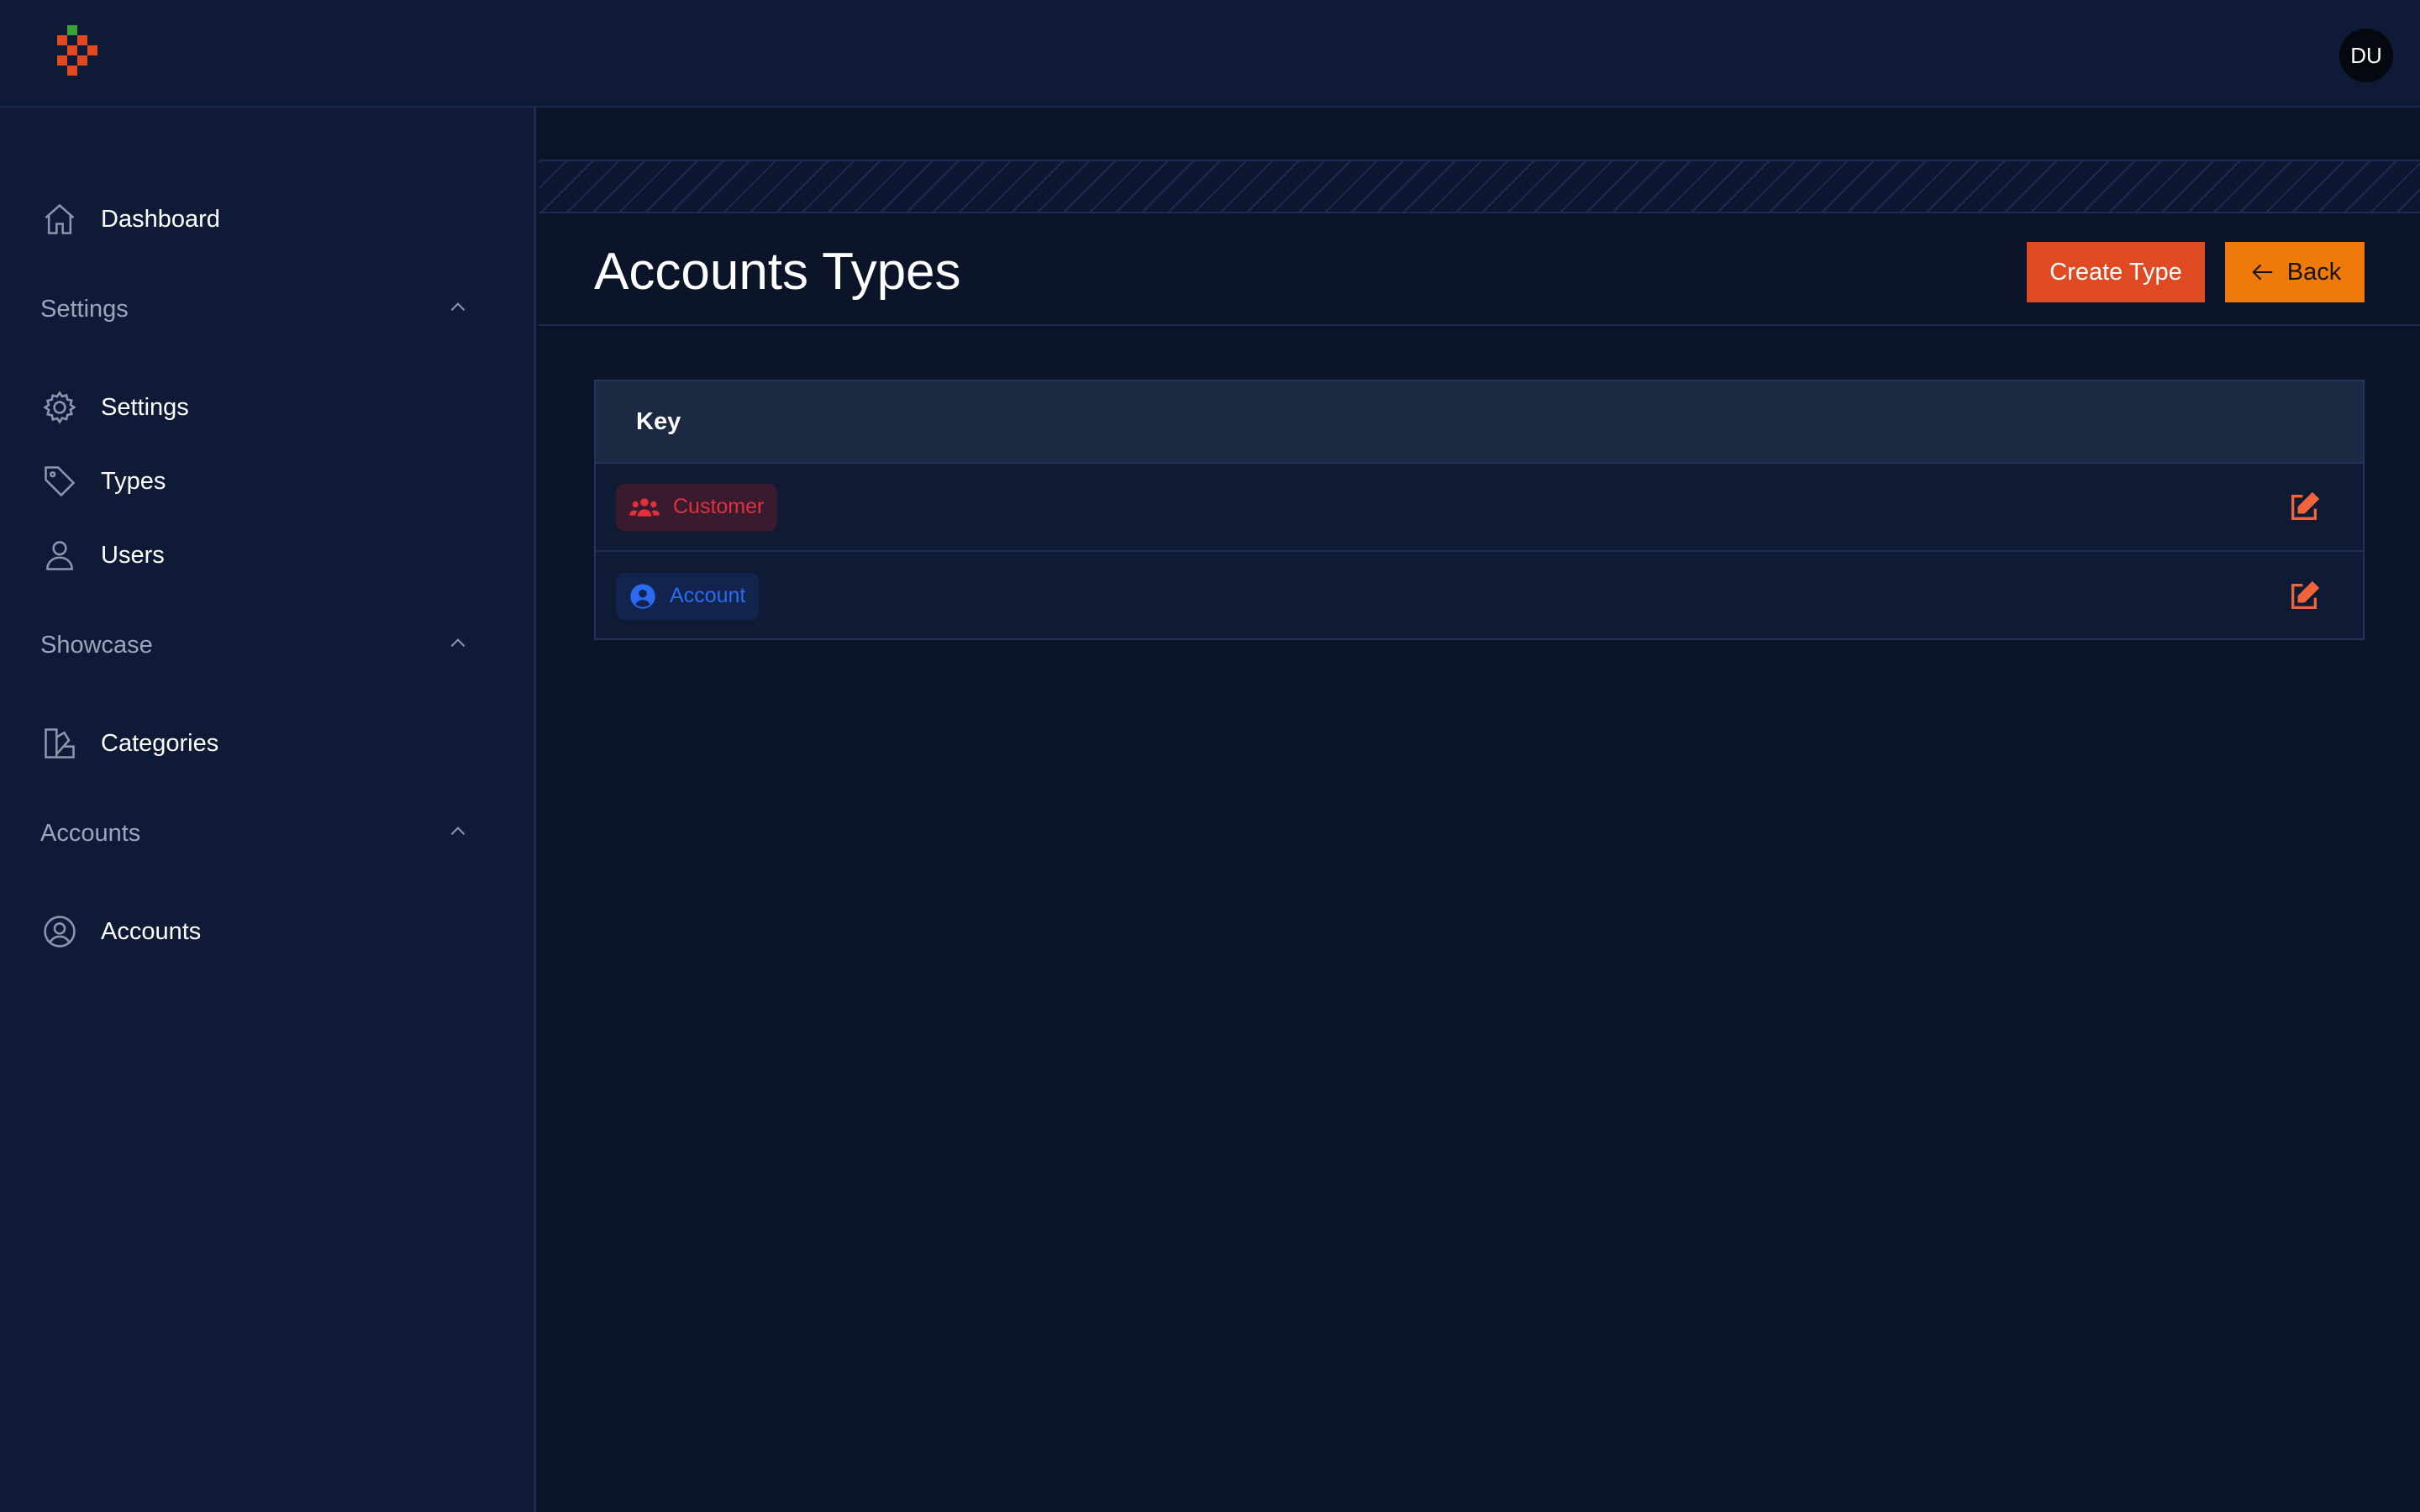 Image resolution: width=2420 pixels, height=1512 pixels. I want to click on sidebar-item-label: Accounts, so click(151, 931).